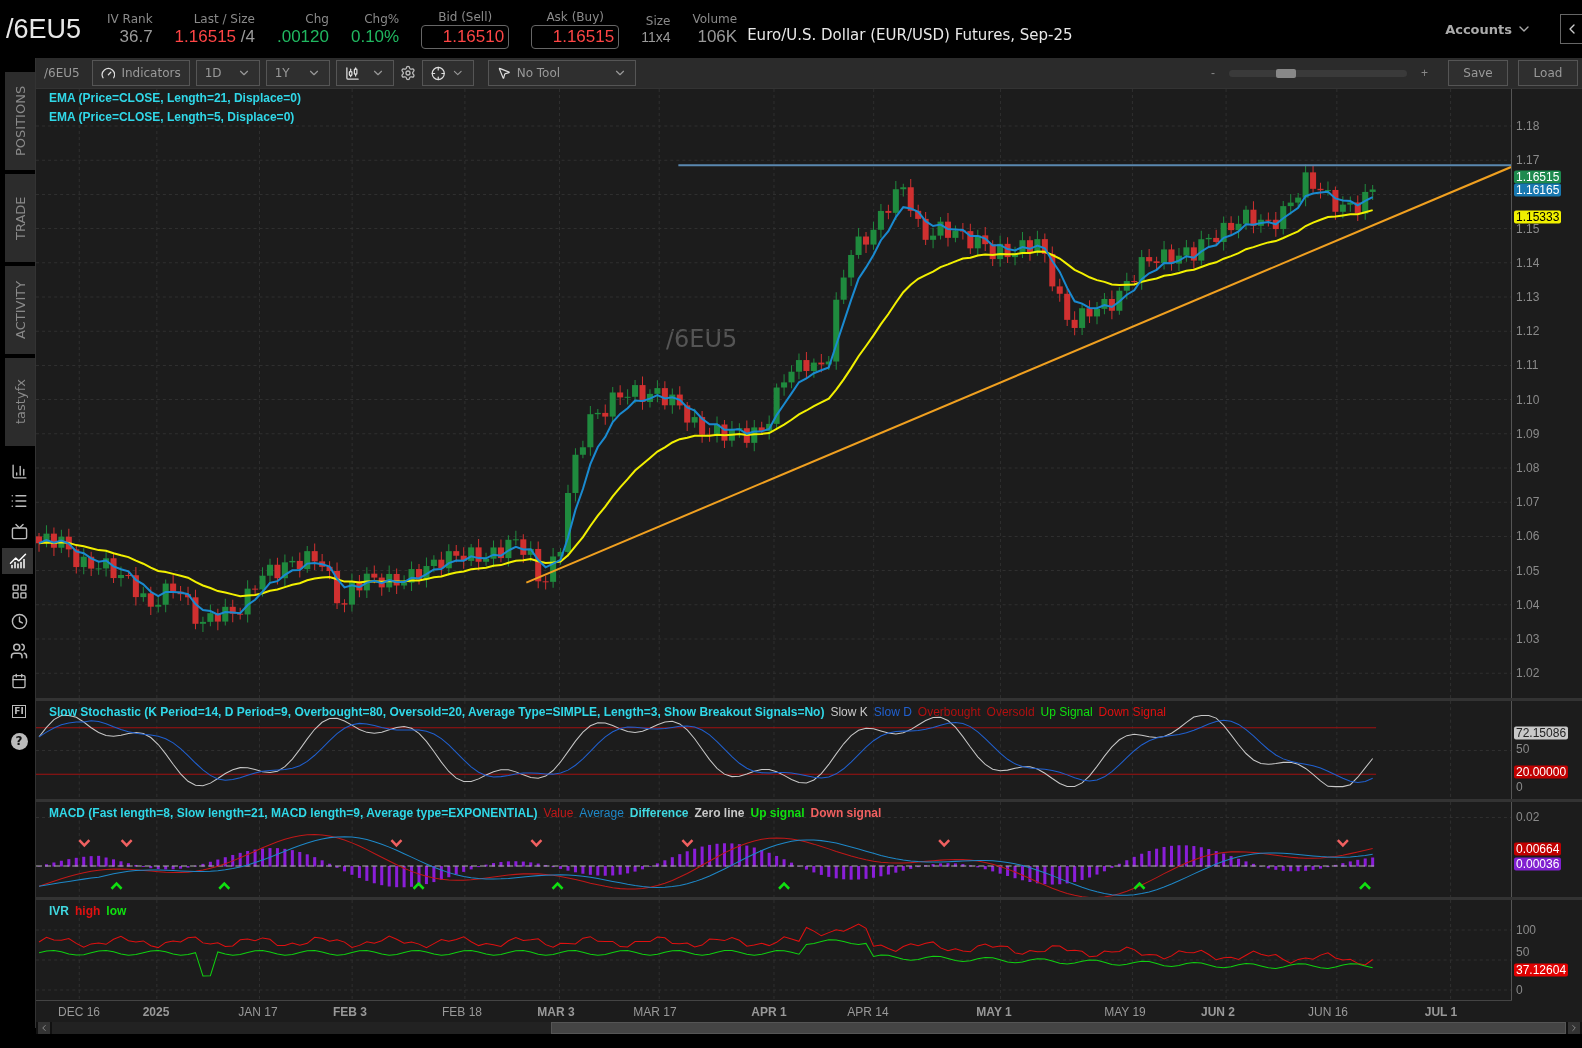 The width and height of the screenshot is (1582, 1048). I want to click on tv-icon, so click(19, 531).